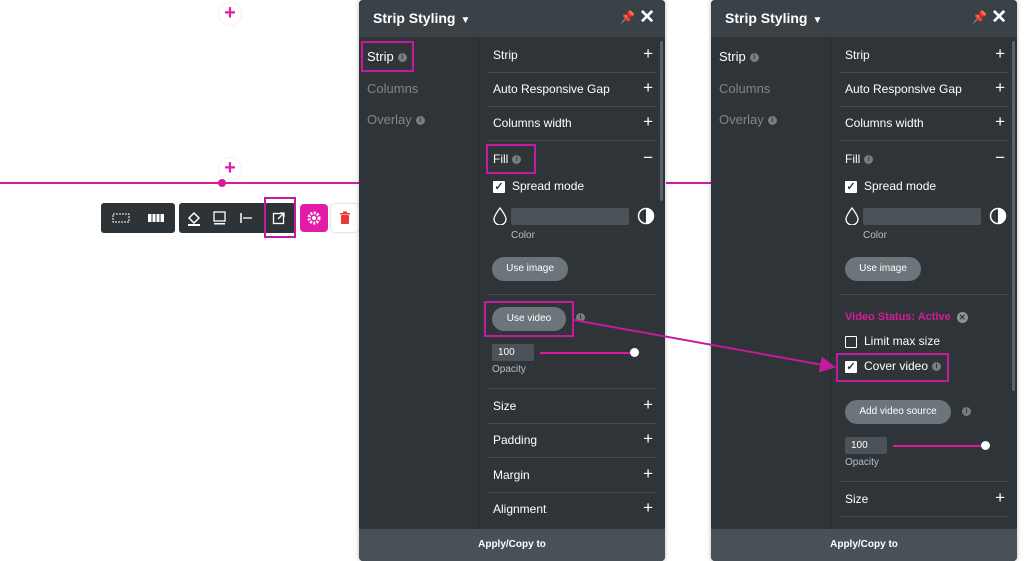  I want to click on trash-icon, so click(345, 217).